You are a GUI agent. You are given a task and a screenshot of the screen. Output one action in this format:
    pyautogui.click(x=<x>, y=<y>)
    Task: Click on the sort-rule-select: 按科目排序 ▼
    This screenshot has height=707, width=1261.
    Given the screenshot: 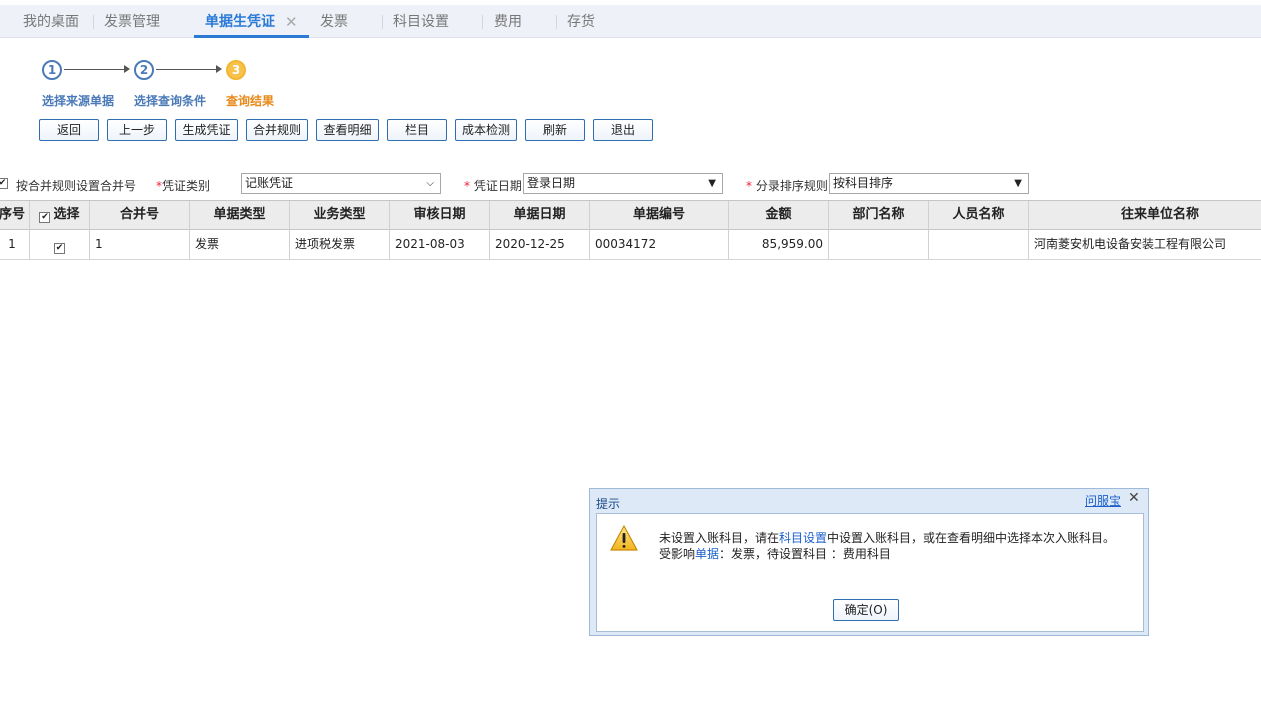 What is the action you would take?
    pyautogui.click(x=929, y=183)
    